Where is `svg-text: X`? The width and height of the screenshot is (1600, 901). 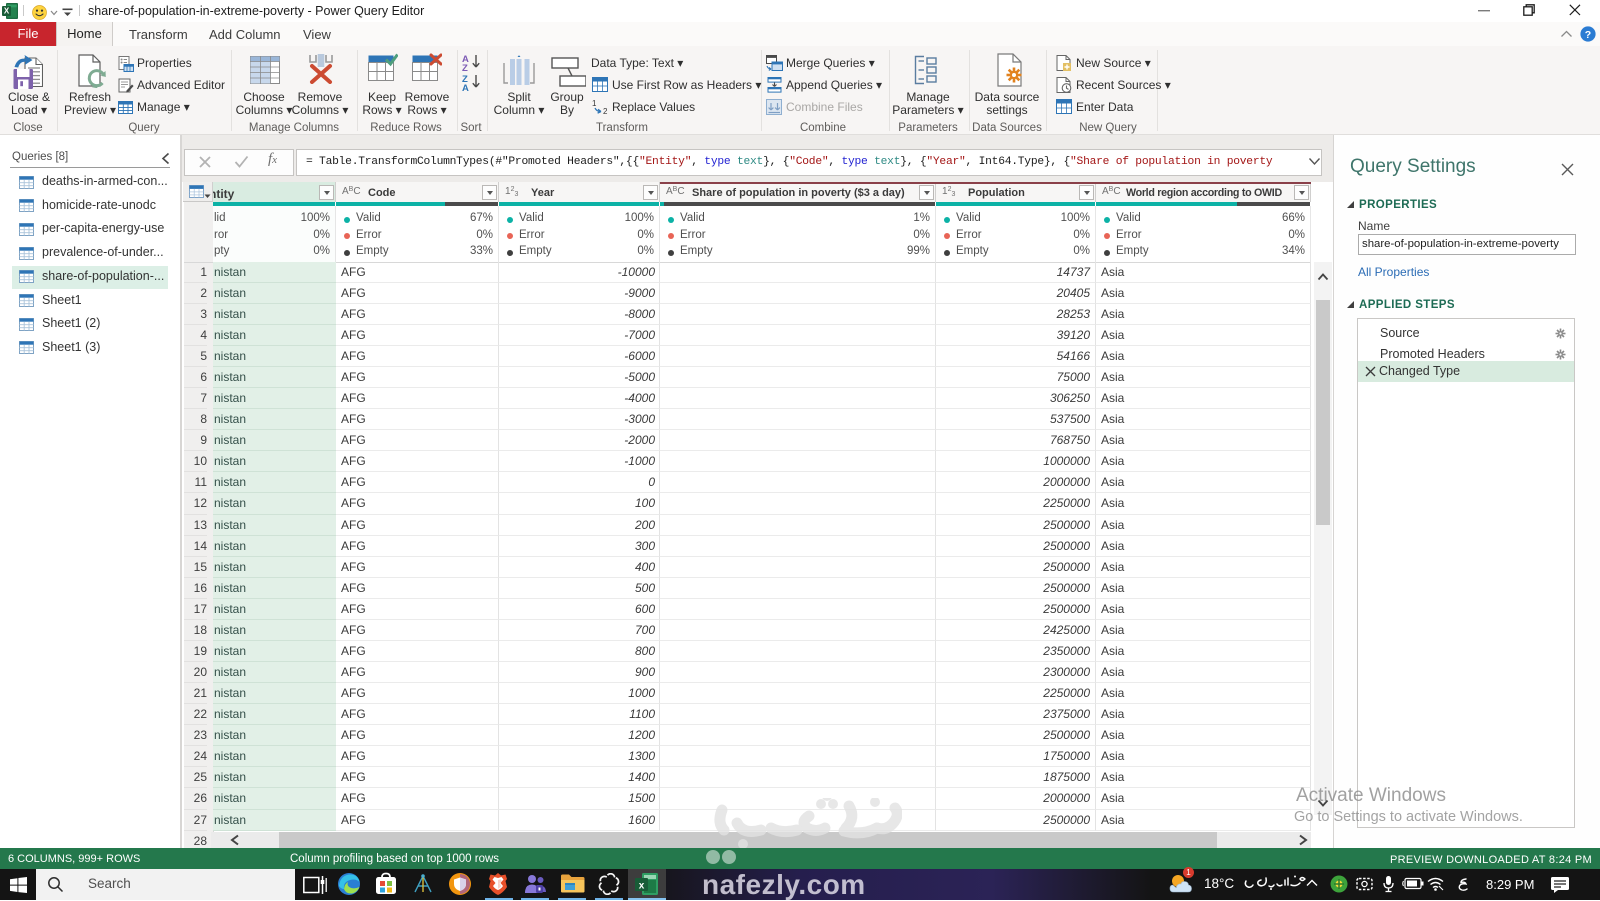
svg-text: X is located at coordinates (7, 11).